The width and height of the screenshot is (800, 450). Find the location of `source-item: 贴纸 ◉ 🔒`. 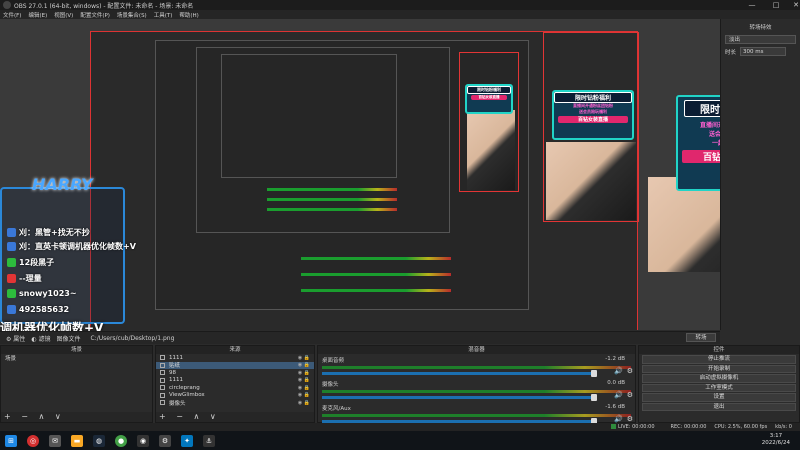

source-item: 贴纸 ◉ 🔒 is located at coordinates (235, 365).